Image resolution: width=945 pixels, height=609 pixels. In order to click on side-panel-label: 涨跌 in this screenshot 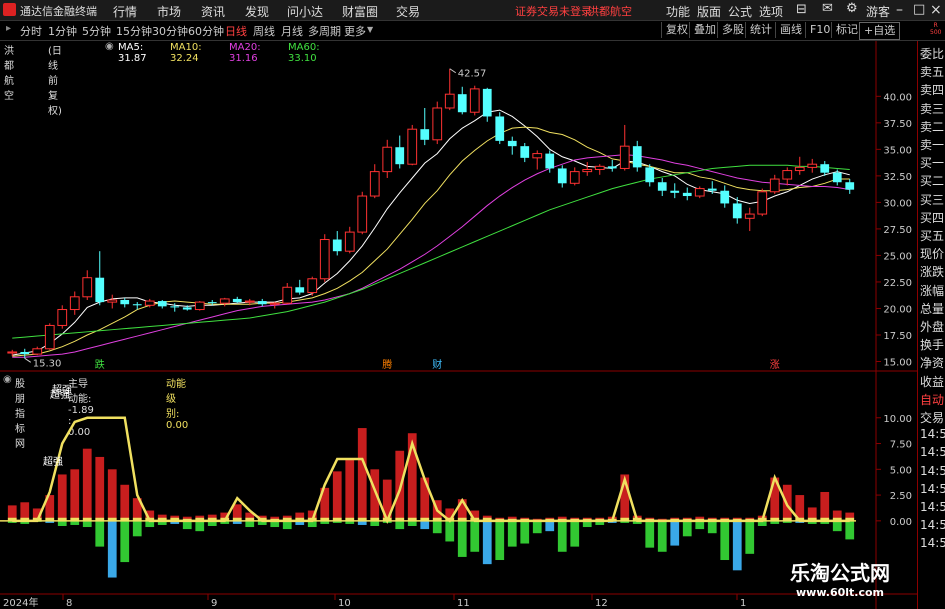, I will do `click(932, 272)`.